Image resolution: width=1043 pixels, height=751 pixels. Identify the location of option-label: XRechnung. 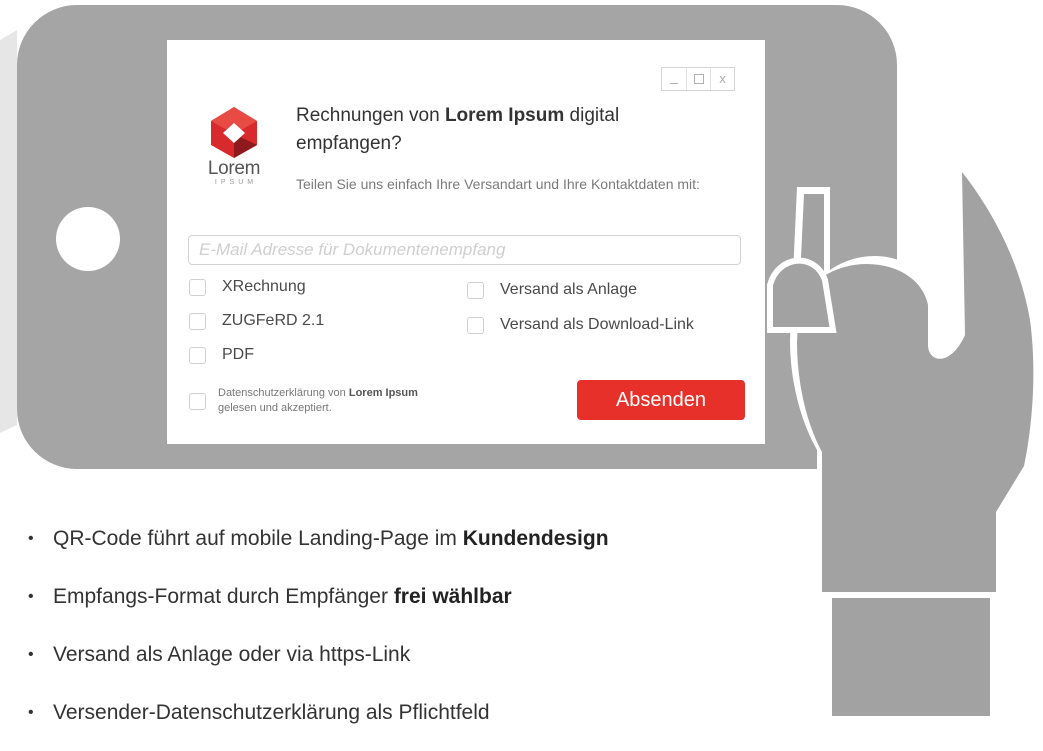
(264, 286).